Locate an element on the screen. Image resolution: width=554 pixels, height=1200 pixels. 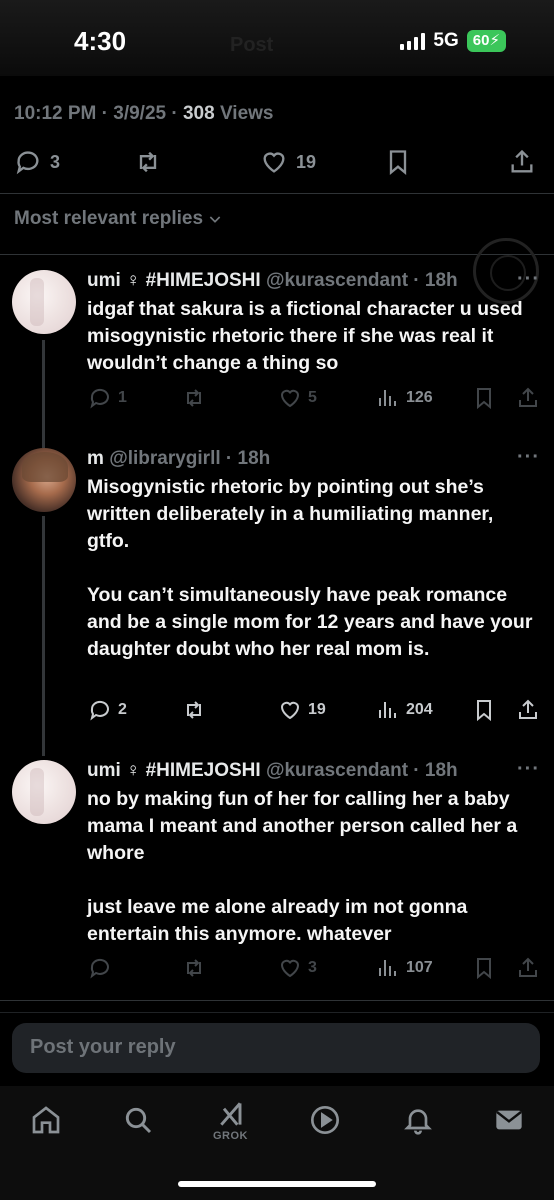
status-time: 4:30 is located at coordinates (100, 41).